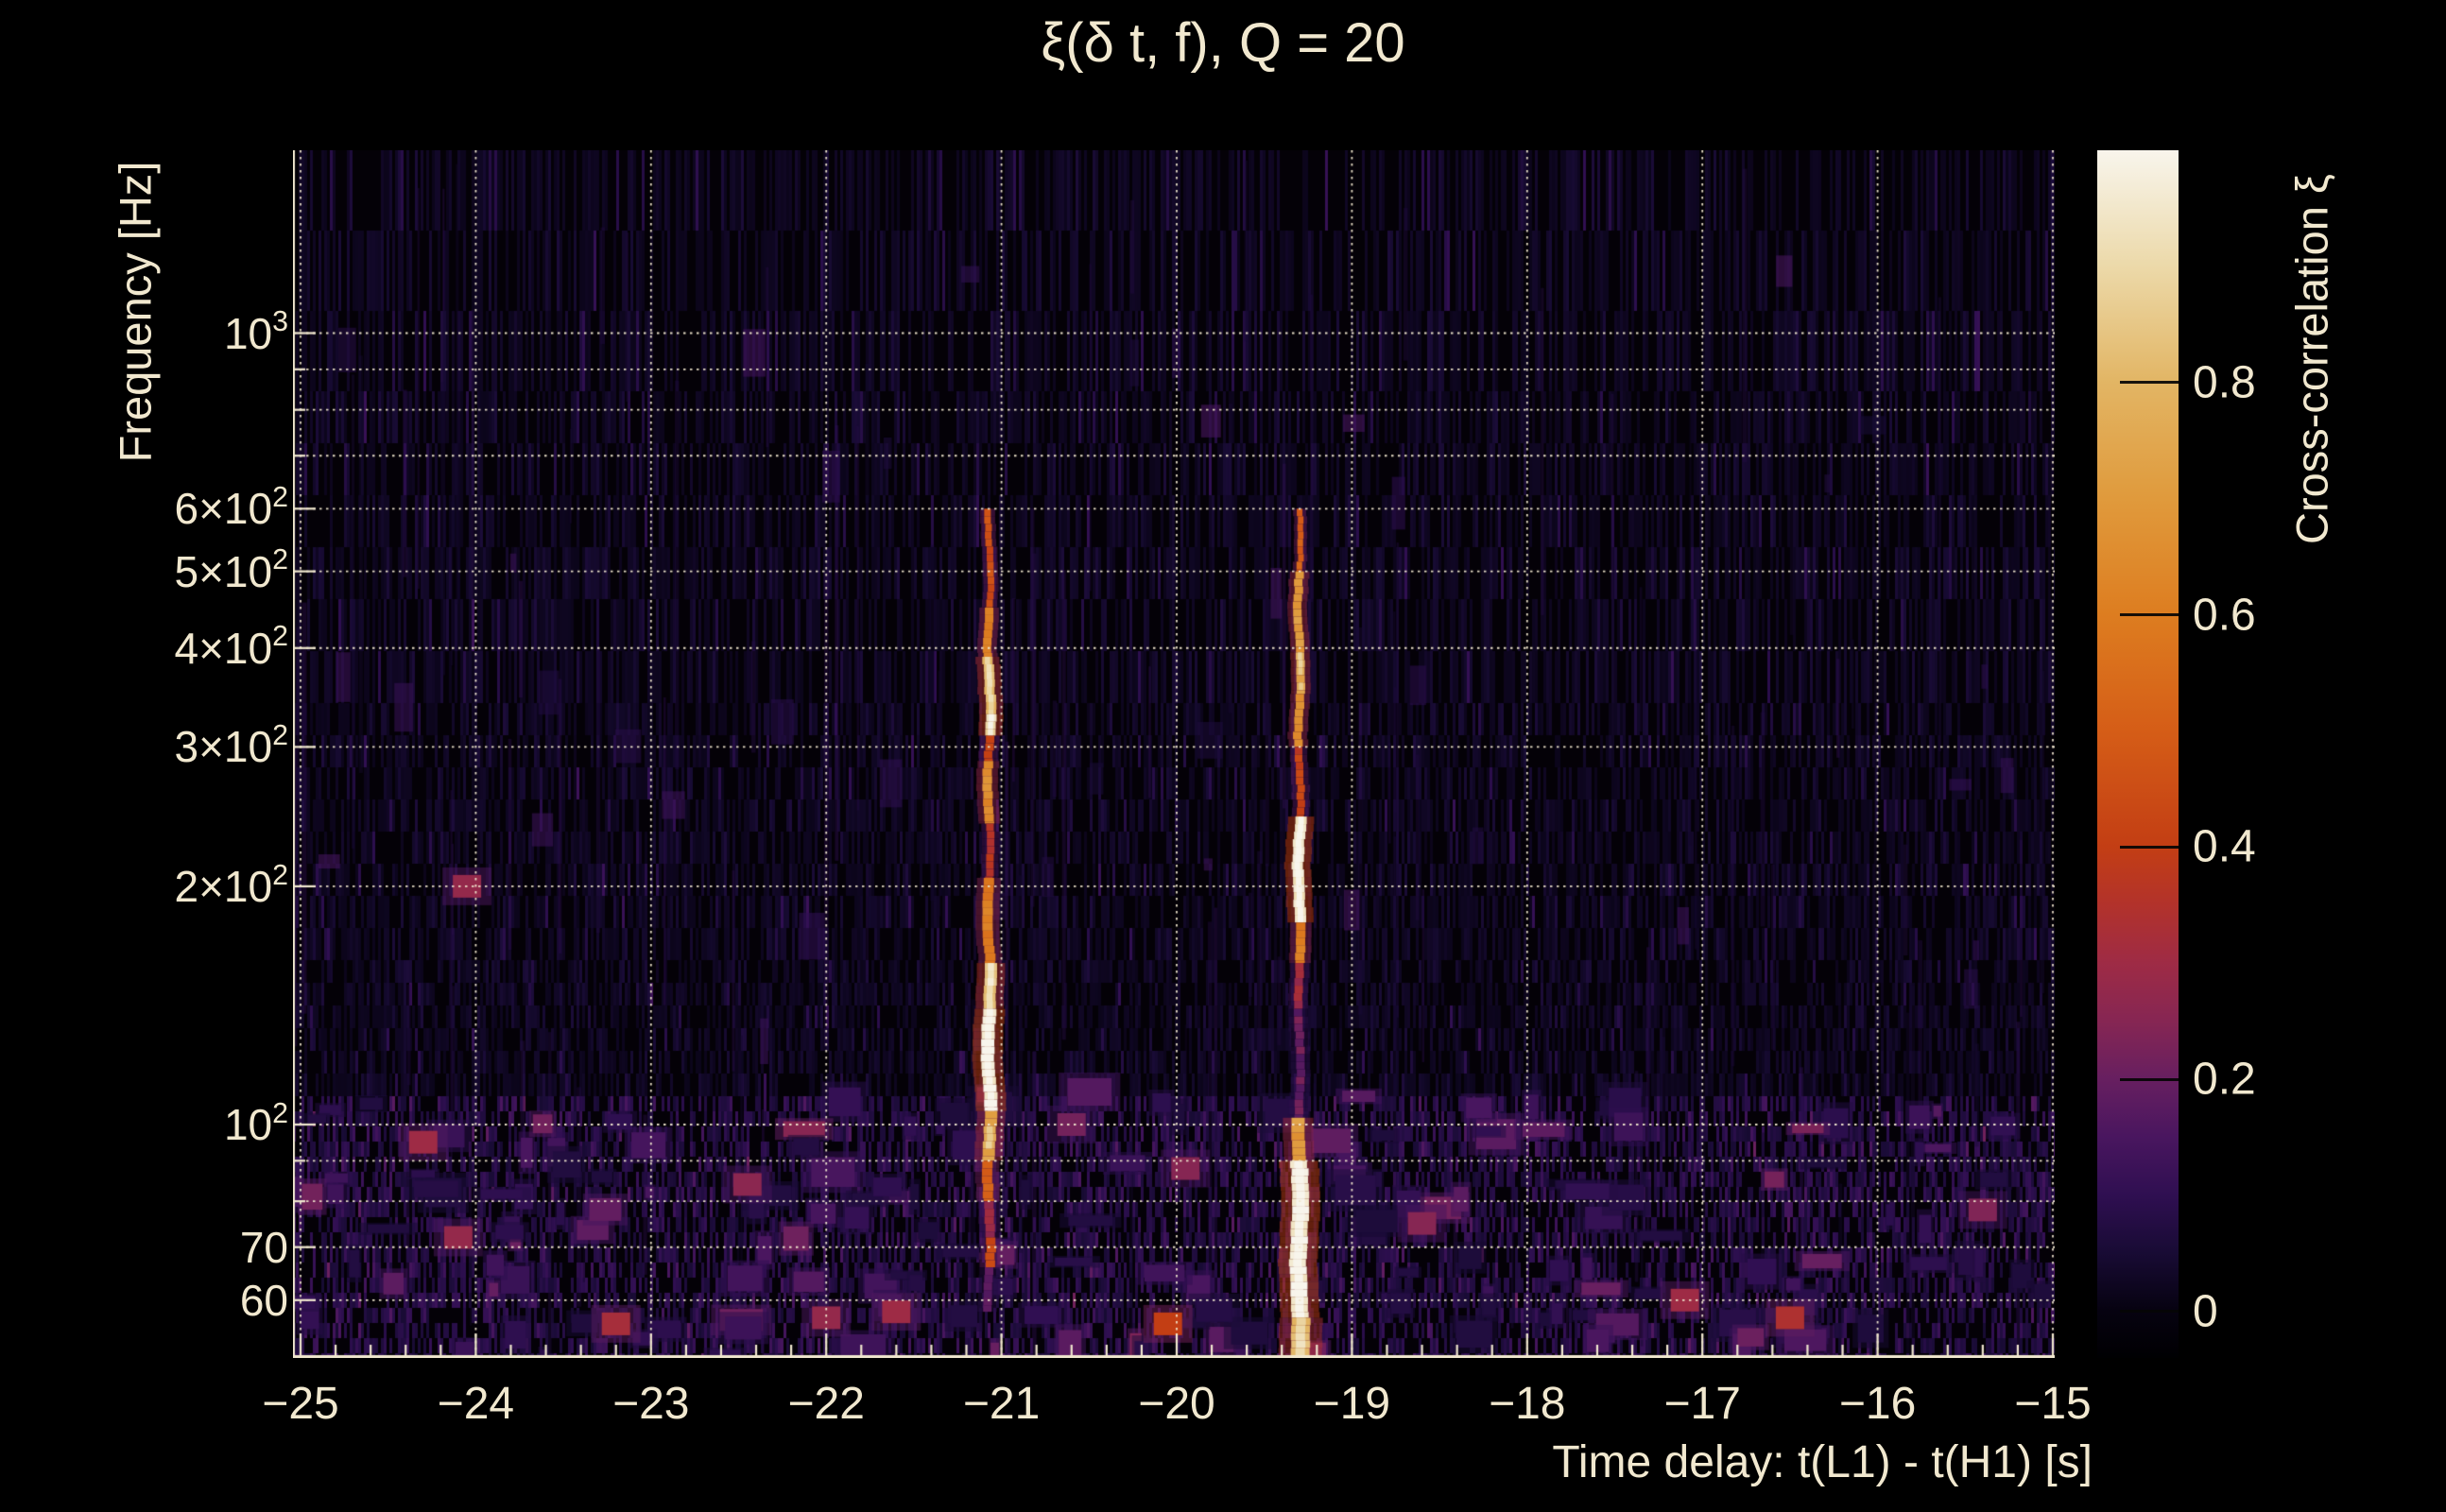 The height and width of the screenshot is (1512, 2446). What do you see at coordinates (1352, 1404) in the screenshot?
I see `x-tick-label: −19` at bounding box center [1352, 1404].